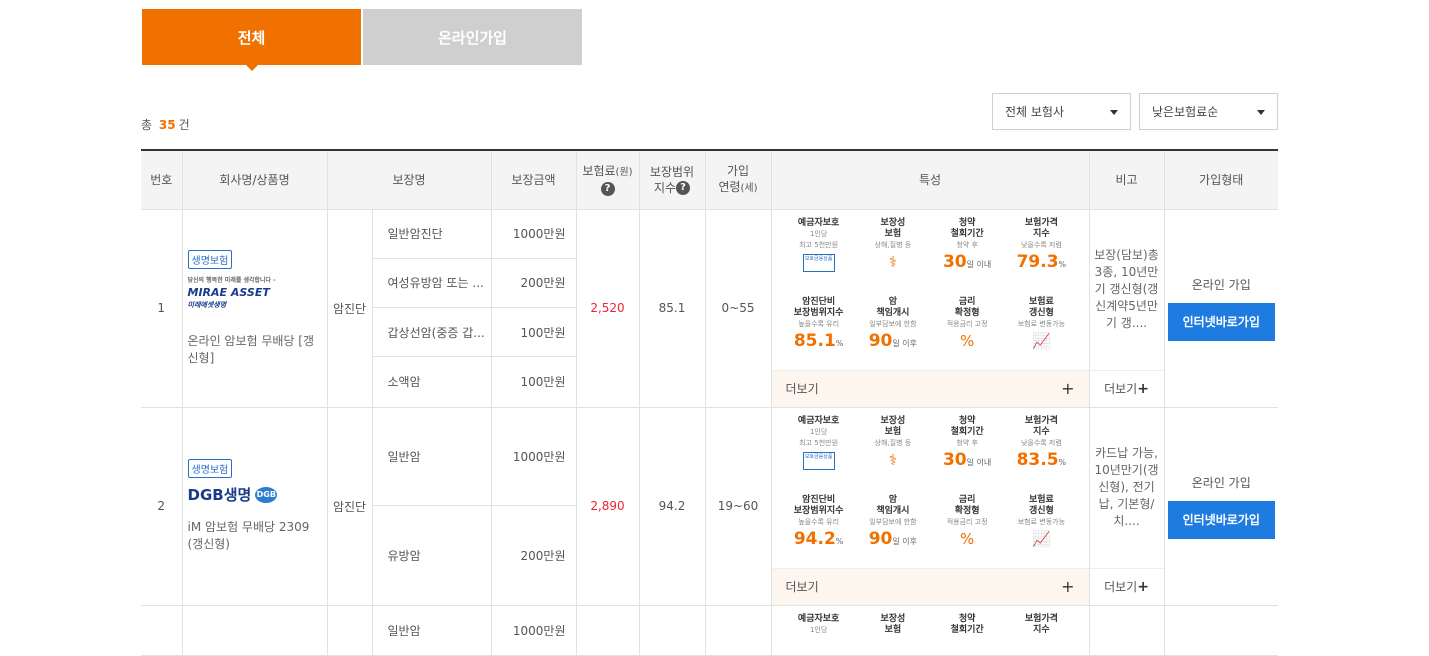 This screenshot has width=1429, height=656. Describe the element at coordinates (599, 170) in the screenshot. I see `th-premium-label: 보험료` at that location.